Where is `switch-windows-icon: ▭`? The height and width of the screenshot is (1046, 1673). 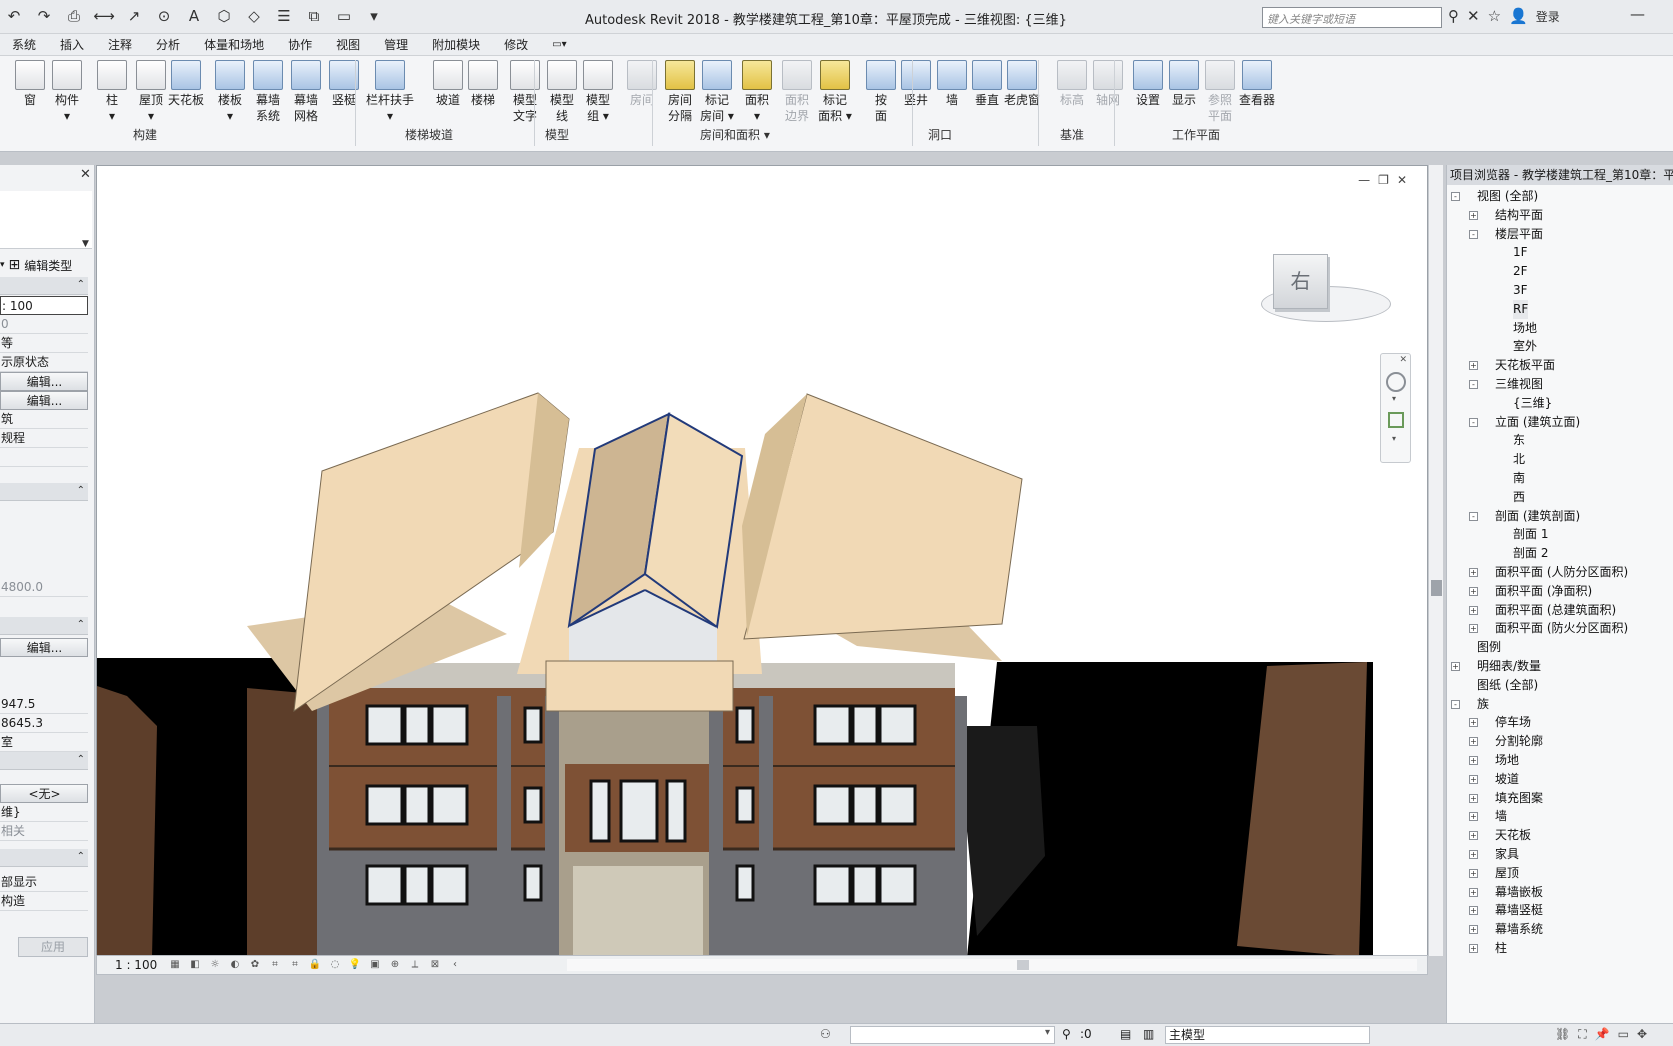 switch-windows-icon: ▭ is located at coordinates (344, 16).